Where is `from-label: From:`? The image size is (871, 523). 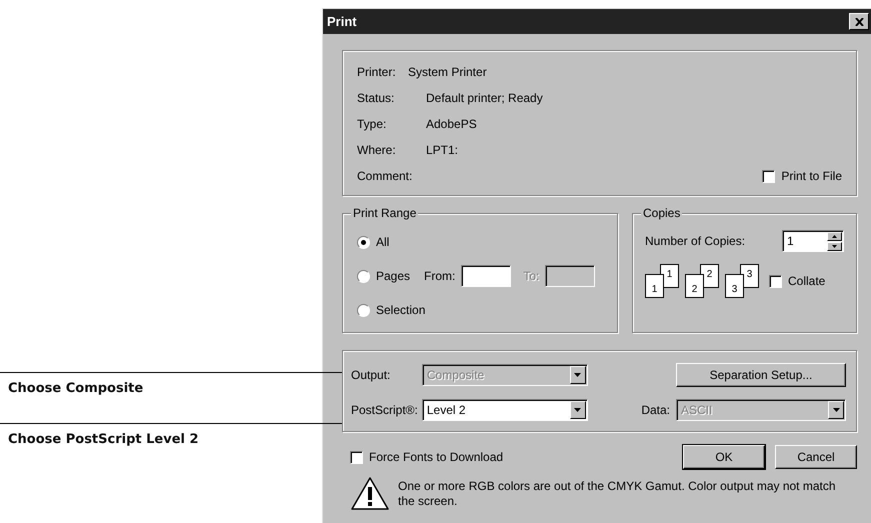
from-label: From: is located at coordinates (440, 276).